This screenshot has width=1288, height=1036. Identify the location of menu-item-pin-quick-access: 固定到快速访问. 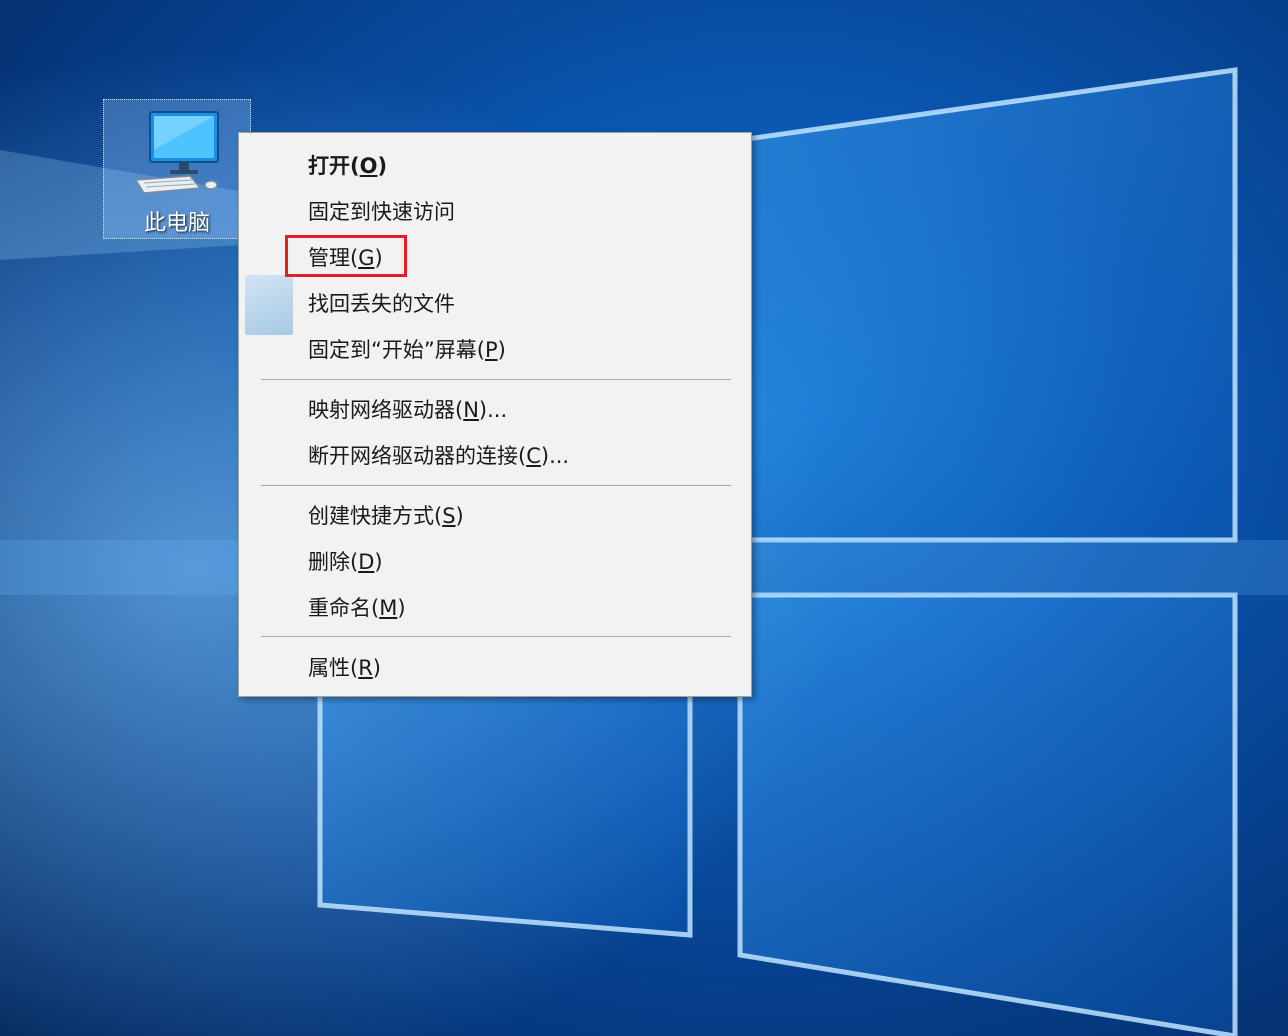
(495, 212).